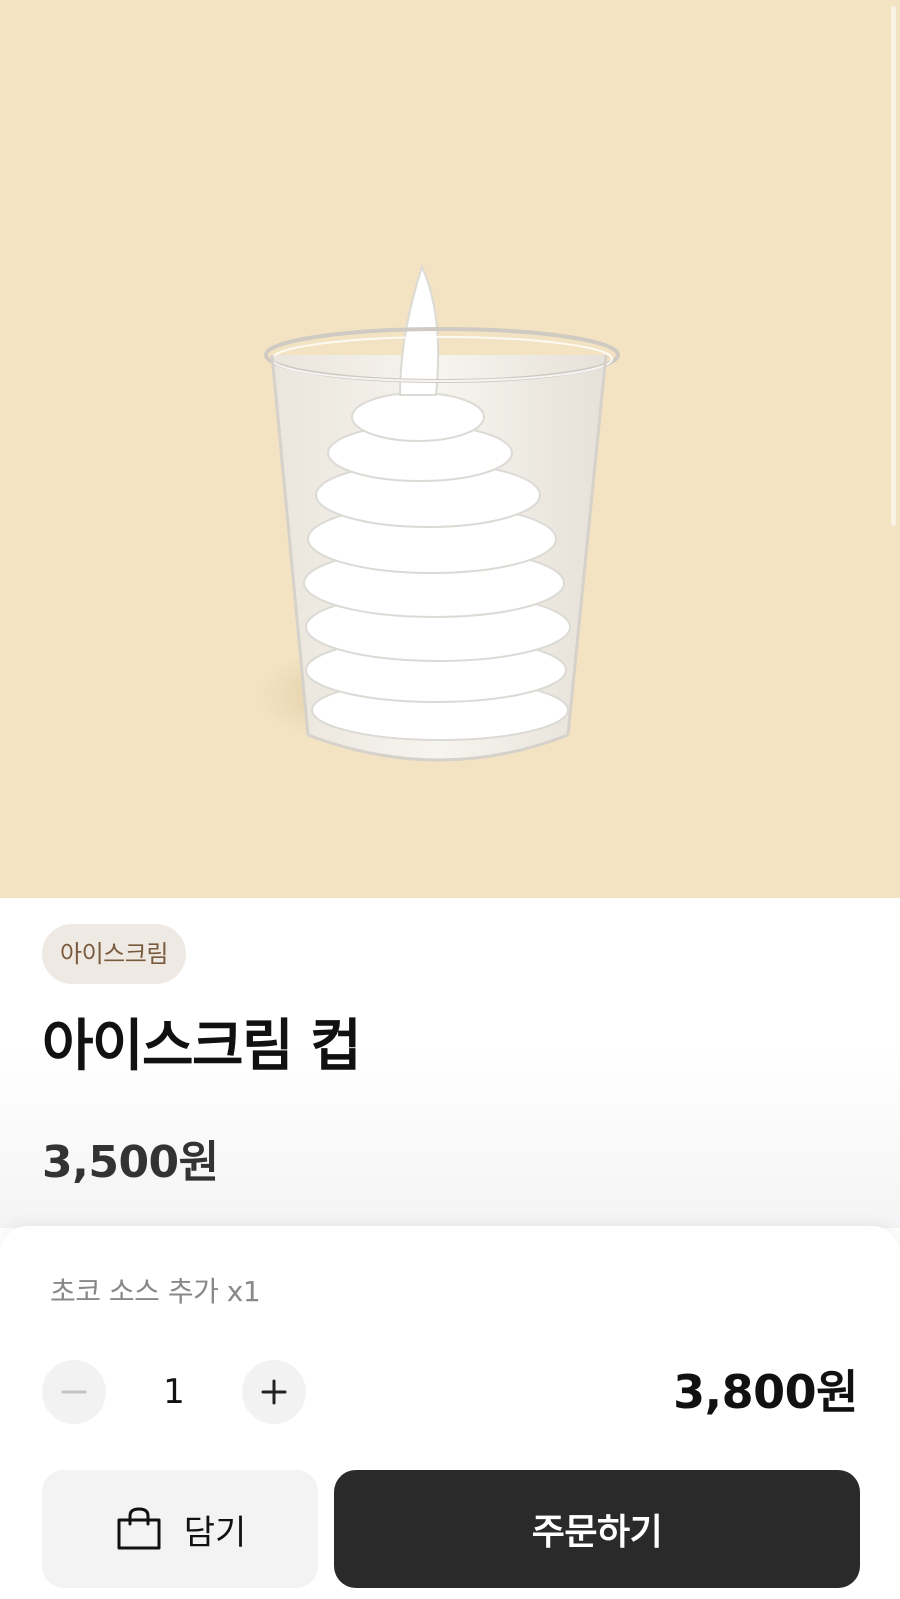 The image size is (900, 1599). I want to click on quantity-decrease-button, so click(74, 1392).